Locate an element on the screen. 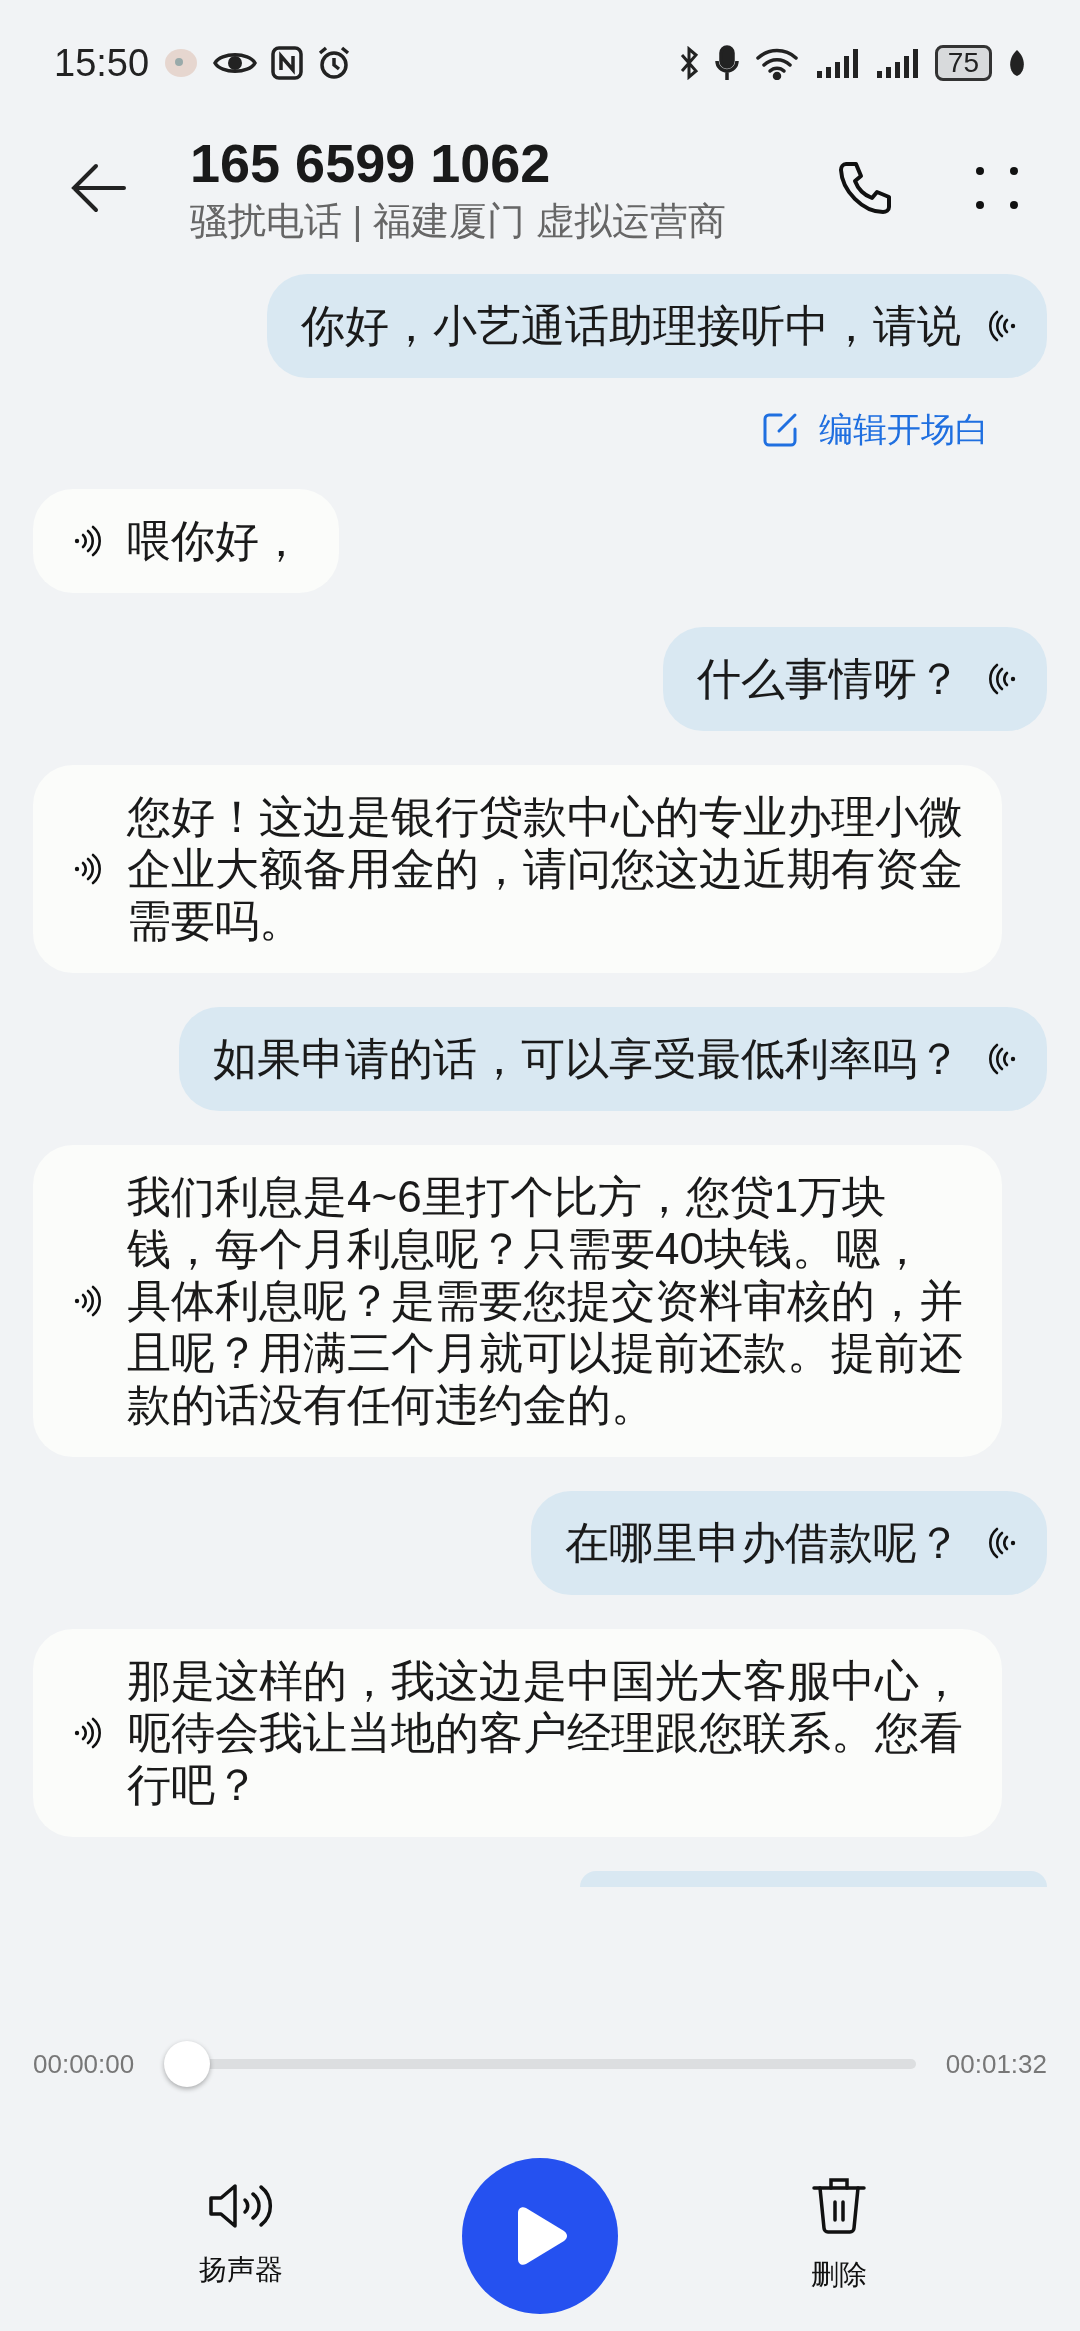 This screenshot has height=2331, width=1080. delete-button: 删除 is located at coordinates (839, 2236).